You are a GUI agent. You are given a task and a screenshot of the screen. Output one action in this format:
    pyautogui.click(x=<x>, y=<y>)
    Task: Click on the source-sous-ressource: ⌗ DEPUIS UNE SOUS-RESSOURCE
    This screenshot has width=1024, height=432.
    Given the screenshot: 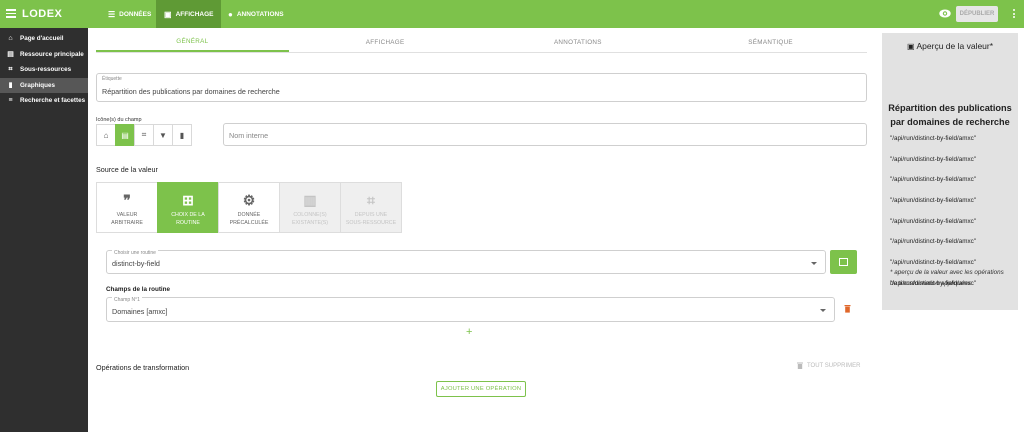 What is the action you would take?
    pyautogui.click(x=371, y=207)
    